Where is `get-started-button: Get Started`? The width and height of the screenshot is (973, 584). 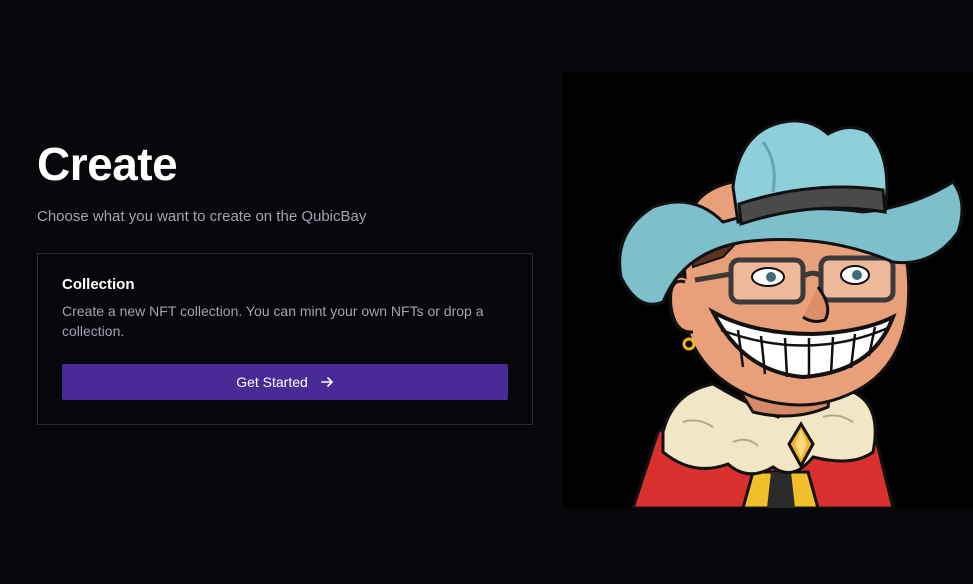 get-started-button: Get Started is located at coordinates (285, 382).